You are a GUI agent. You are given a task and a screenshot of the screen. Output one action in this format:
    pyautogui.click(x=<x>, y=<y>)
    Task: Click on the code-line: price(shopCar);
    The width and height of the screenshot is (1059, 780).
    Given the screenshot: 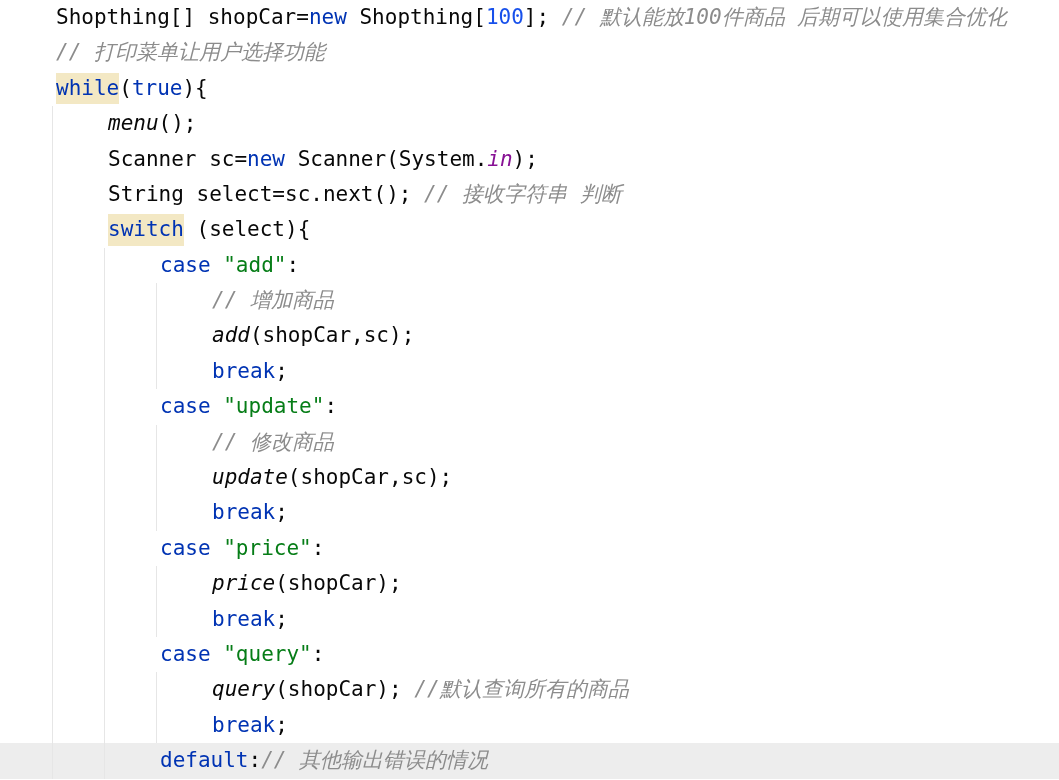 What is the action you would take?
    pyautogui.click(x=307, y=584)
    